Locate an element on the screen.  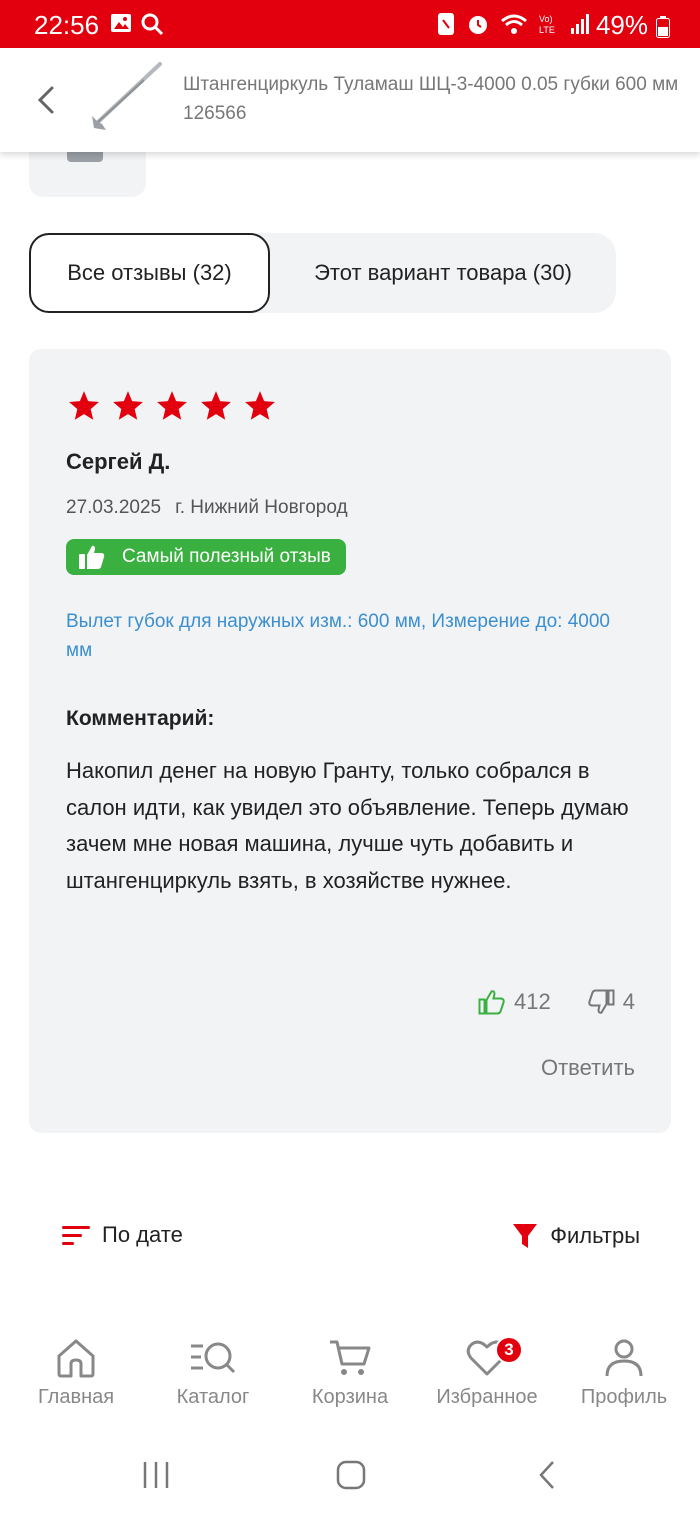
reply-button: Ответить is located at coordinates (588, 1068).